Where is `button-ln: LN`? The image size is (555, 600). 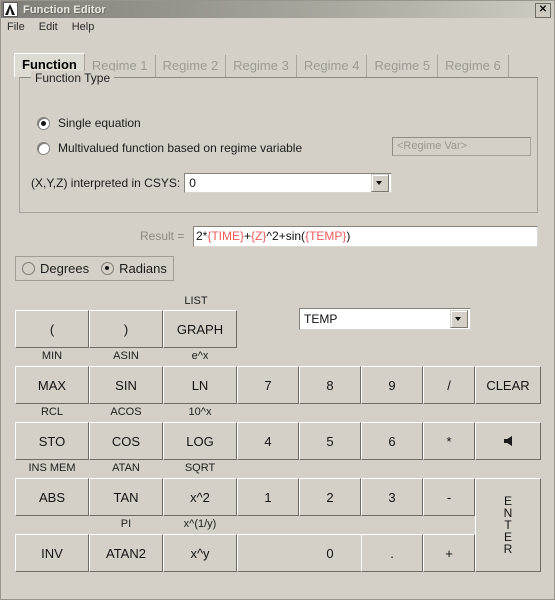 button-ln: LN is located at coordinates (200, 385).